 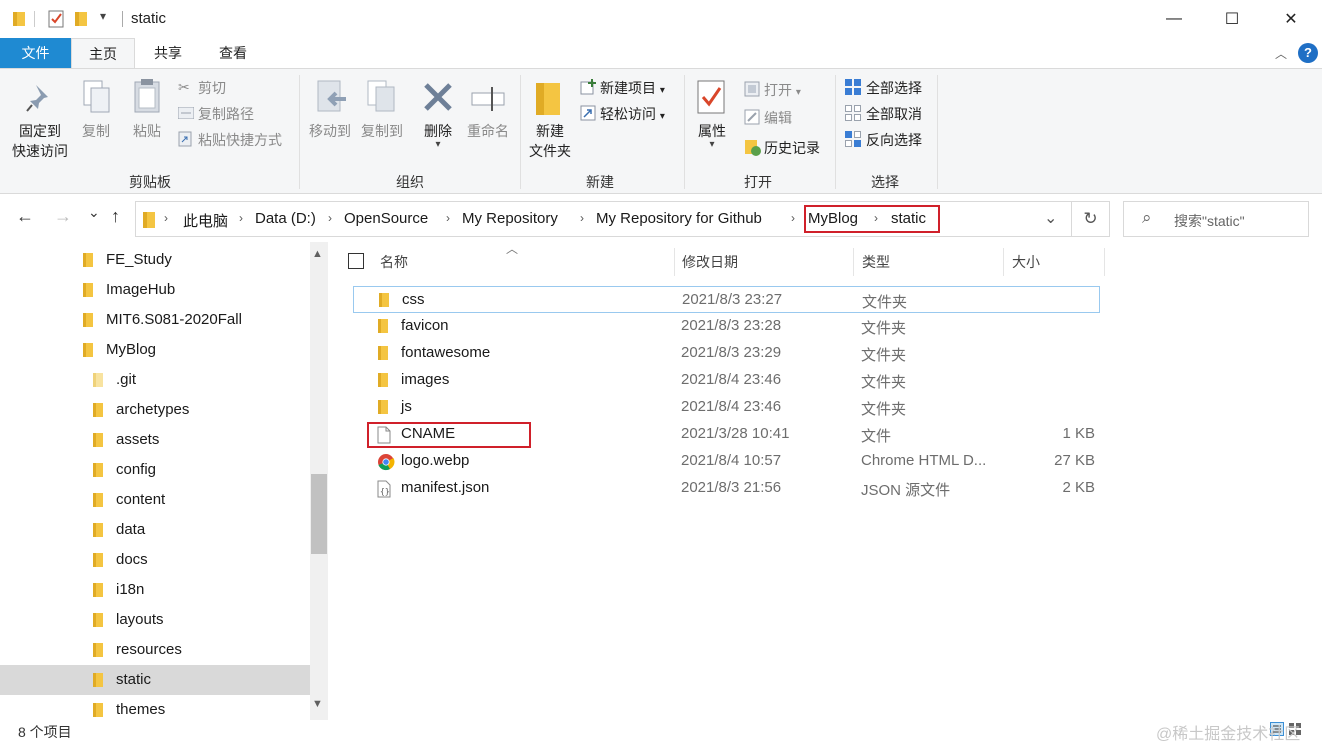 What do you see at coordinates (285, 218) in the screenshot?
I see `breadcrumb-data-drive: Data (D:)` at bounding box center [285, 218].